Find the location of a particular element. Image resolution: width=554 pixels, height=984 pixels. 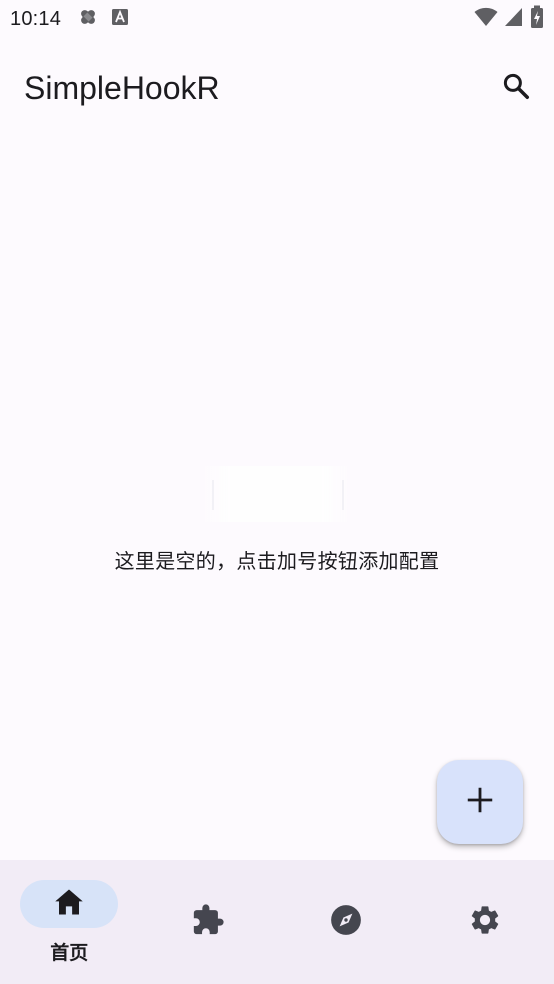

bottom-navigation: 首页 is located at coordinates (277, 922).